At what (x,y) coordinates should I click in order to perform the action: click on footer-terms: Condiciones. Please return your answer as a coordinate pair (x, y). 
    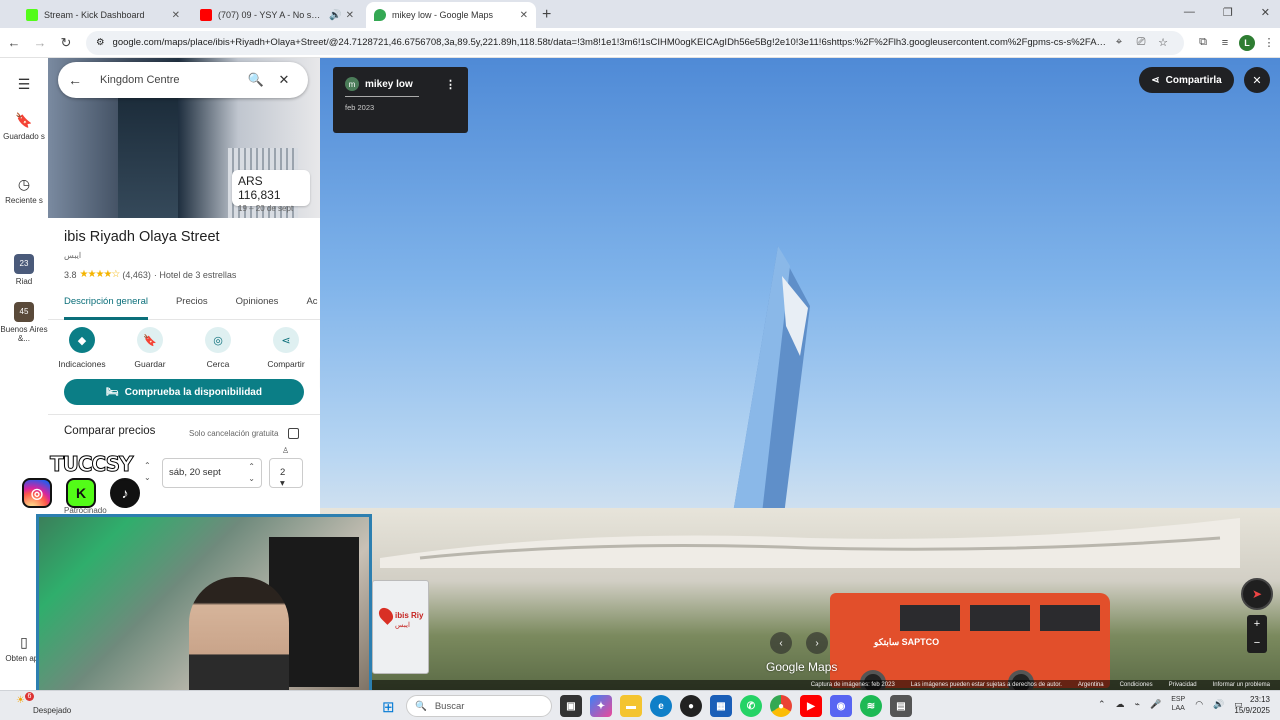
    Looking at the image, I should click on (1136, 685).